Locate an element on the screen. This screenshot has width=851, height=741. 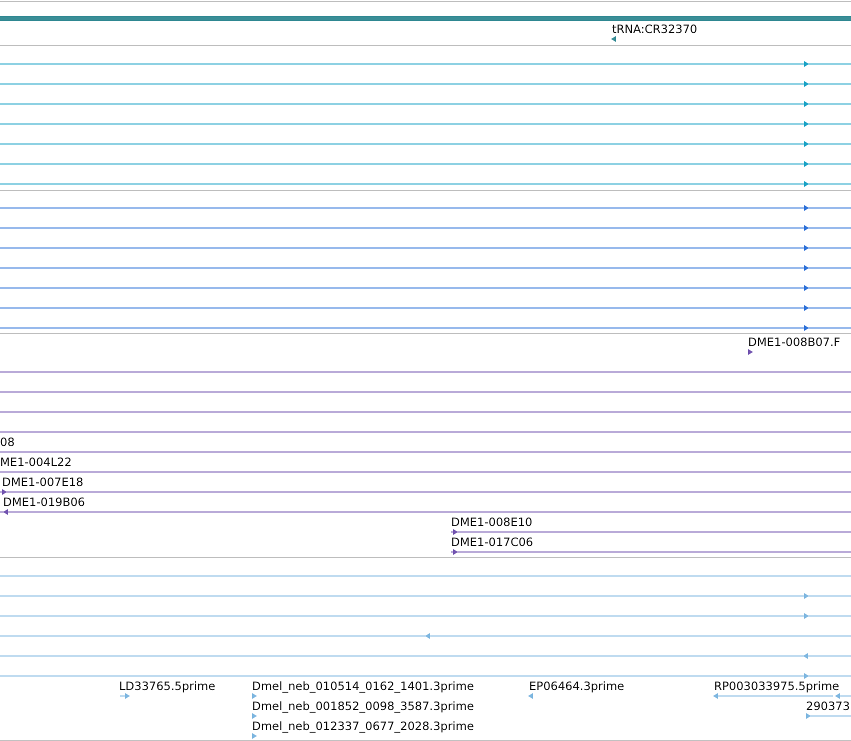
feature-label: DME1-008B07.F is located at coordinates (794, 342).